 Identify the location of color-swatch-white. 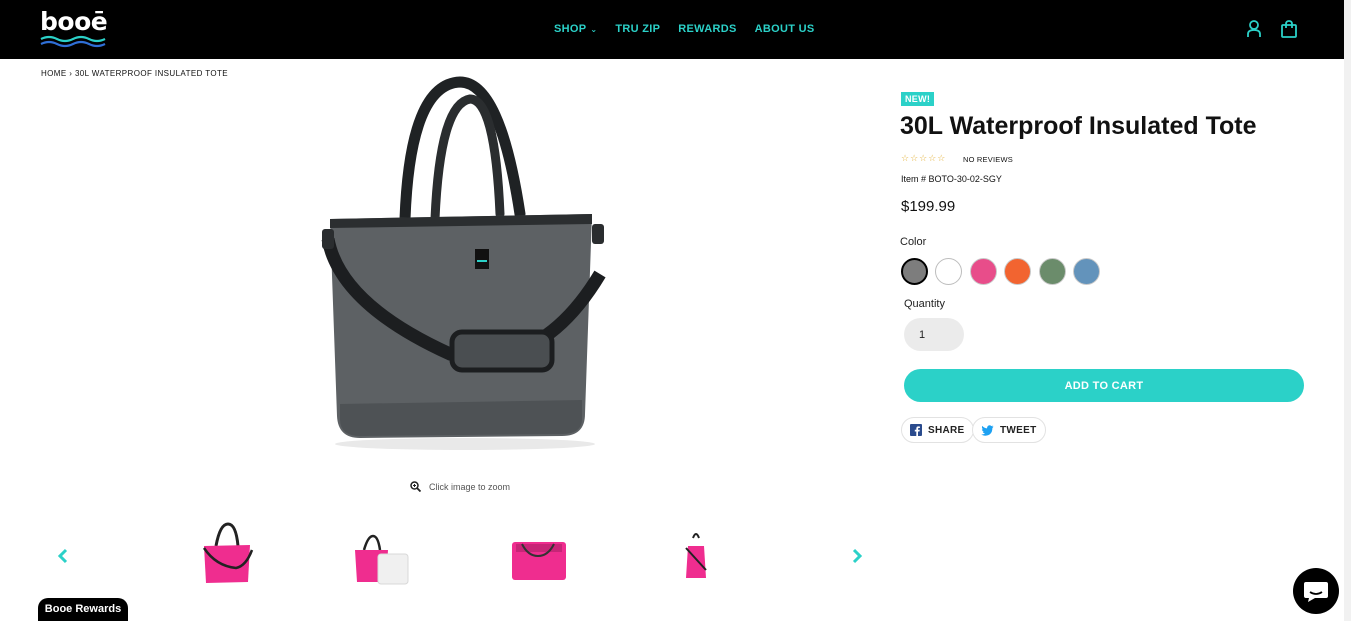
(948, 271).